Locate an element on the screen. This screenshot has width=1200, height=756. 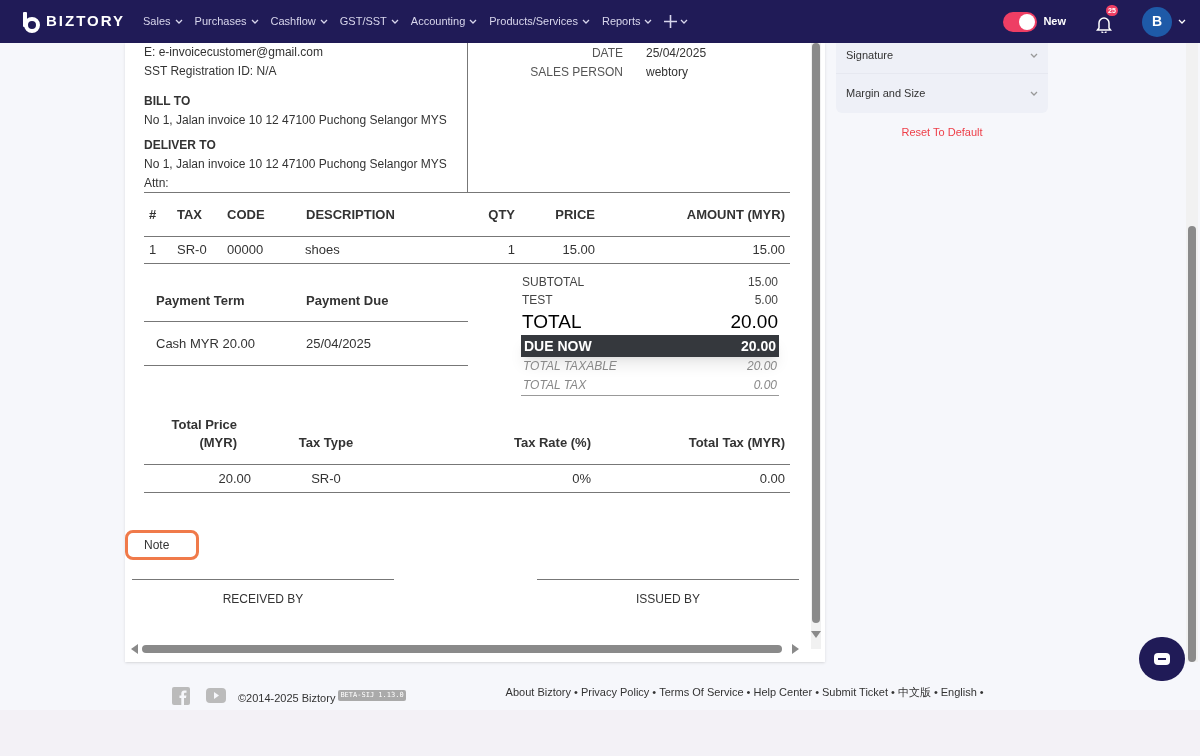
section-heading: BILL TO is located at coordinates (168, 101).